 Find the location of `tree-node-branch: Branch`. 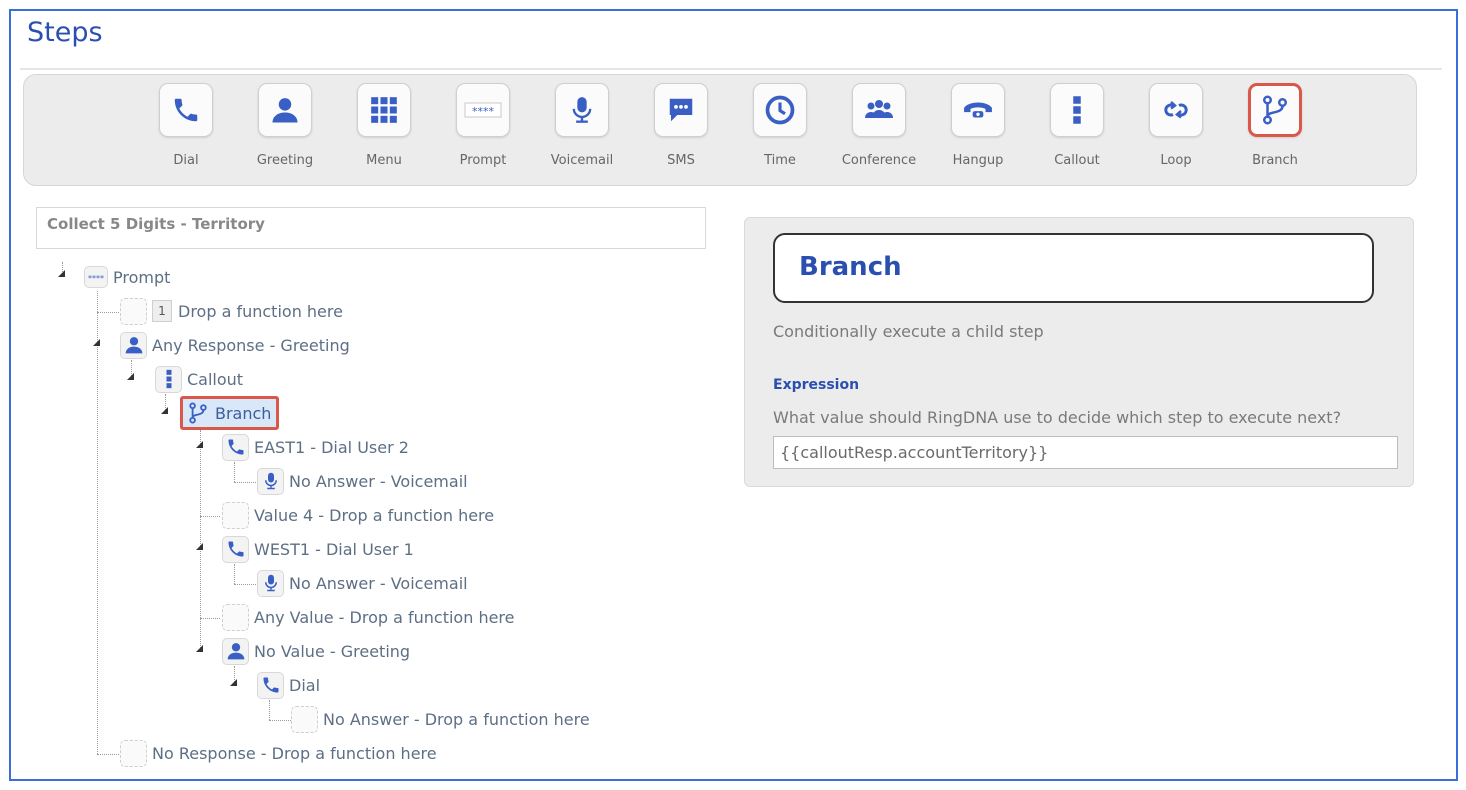

tree-node-branch: Branch is located at coordinates (230, 413).